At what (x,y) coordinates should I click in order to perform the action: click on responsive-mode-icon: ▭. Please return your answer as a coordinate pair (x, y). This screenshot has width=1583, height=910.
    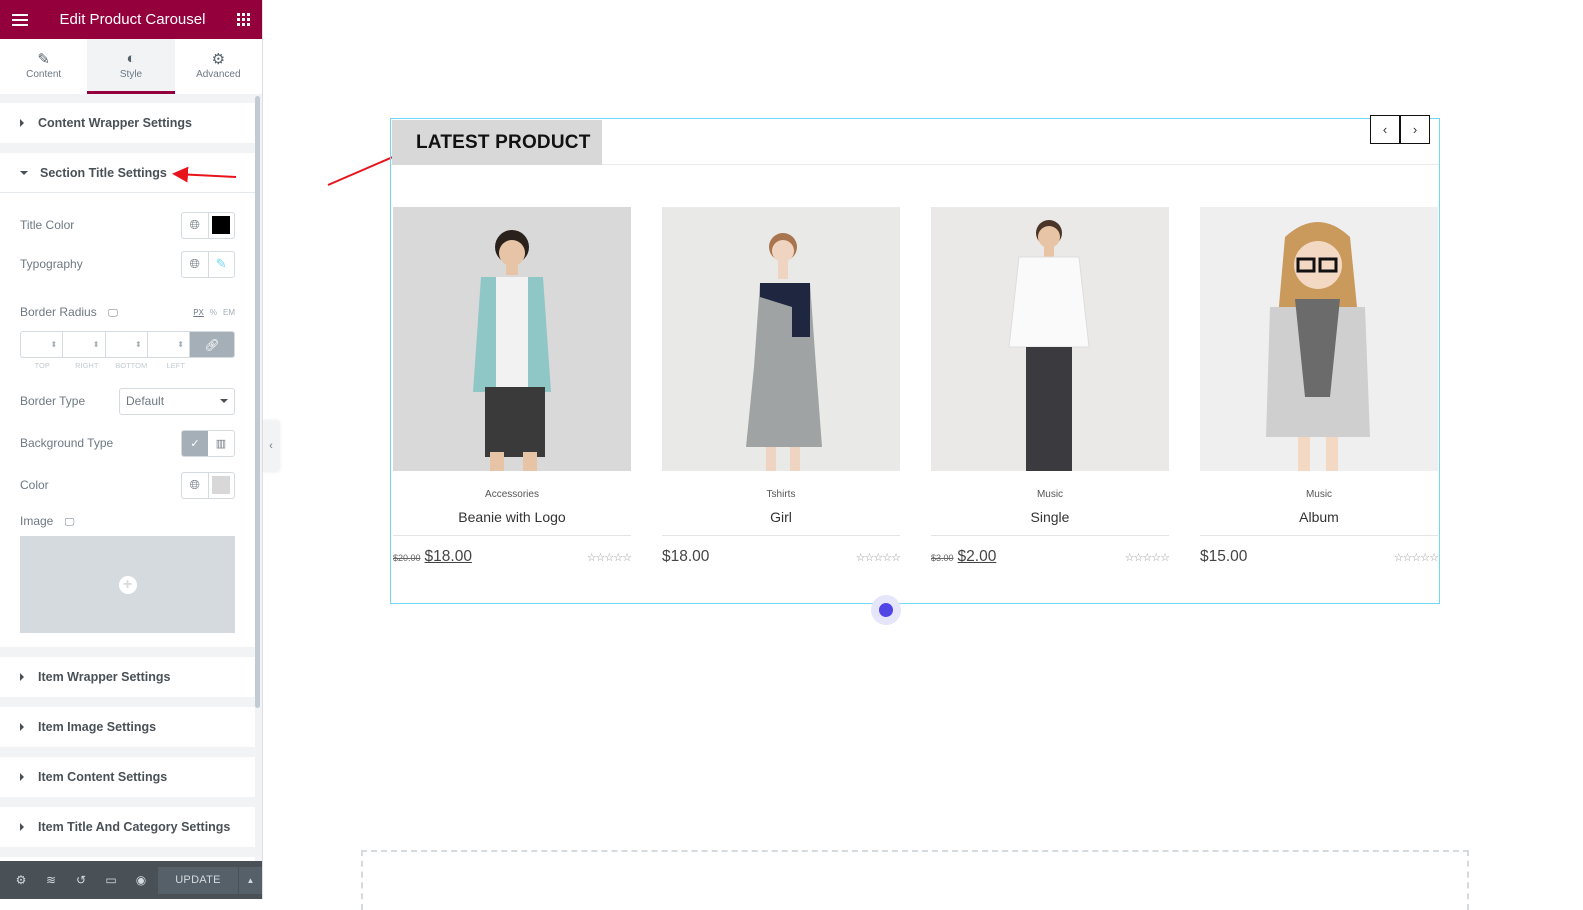
    Looking at the image, I should click on (111, 880).